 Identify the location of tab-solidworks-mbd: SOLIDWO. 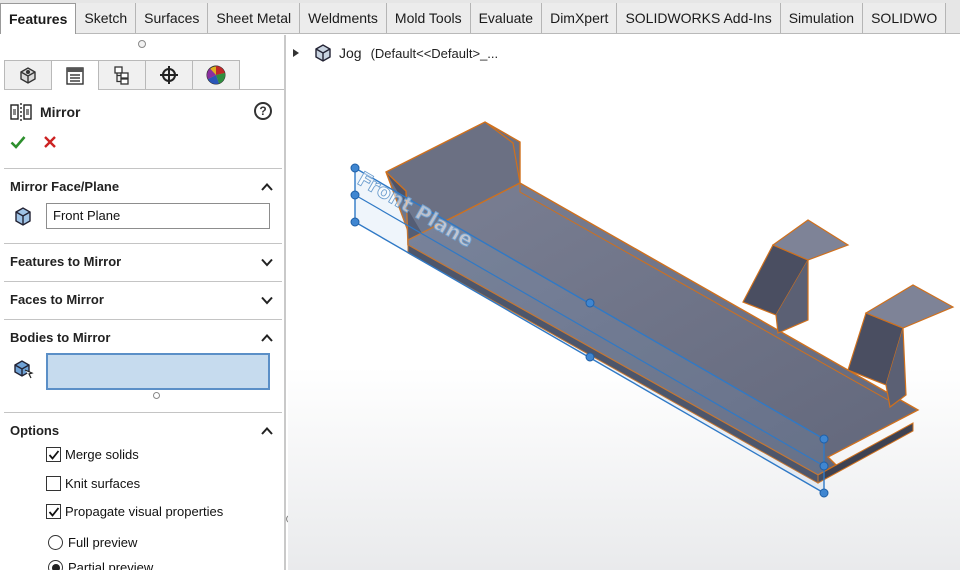
(905, 18).